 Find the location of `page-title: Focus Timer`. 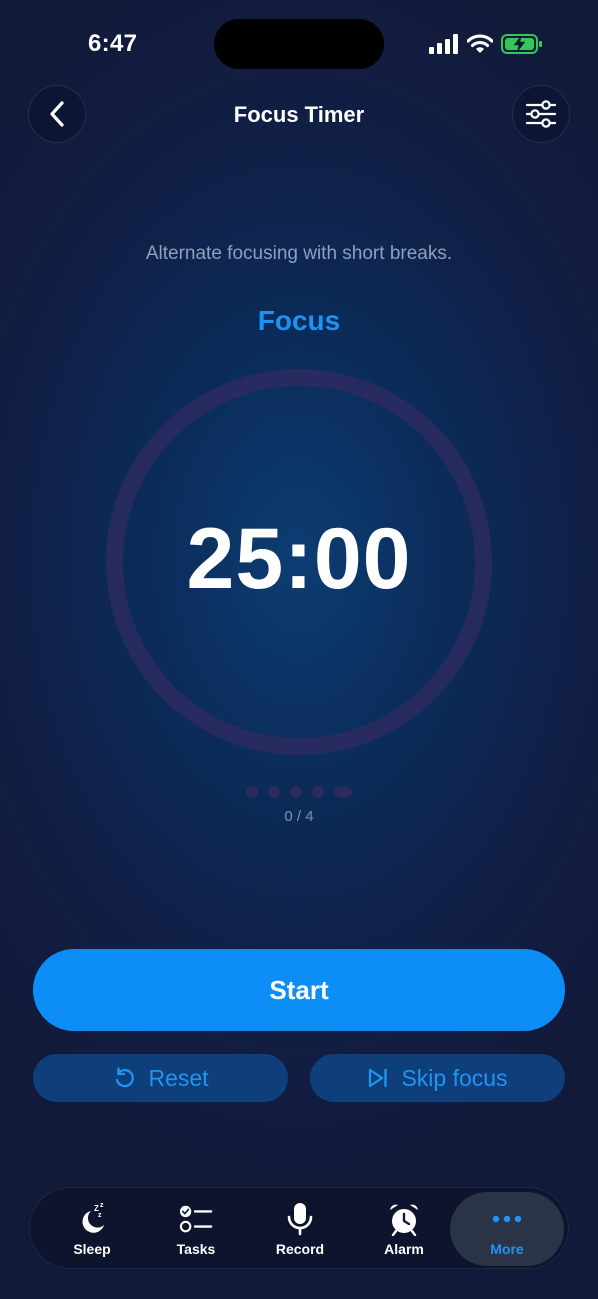

page-title: Focus Timer is located at coordinates (299, 114).